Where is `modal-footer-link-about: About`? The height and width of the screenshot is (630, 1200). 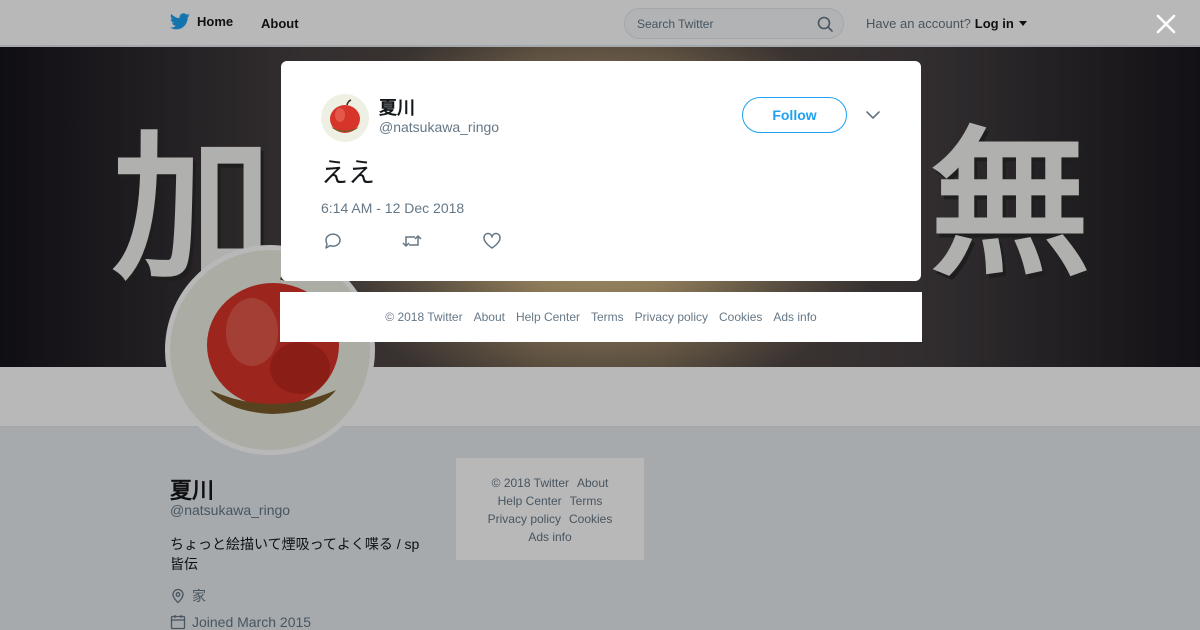
modal-footer-link-about: About is located at coordinates (489, 317).